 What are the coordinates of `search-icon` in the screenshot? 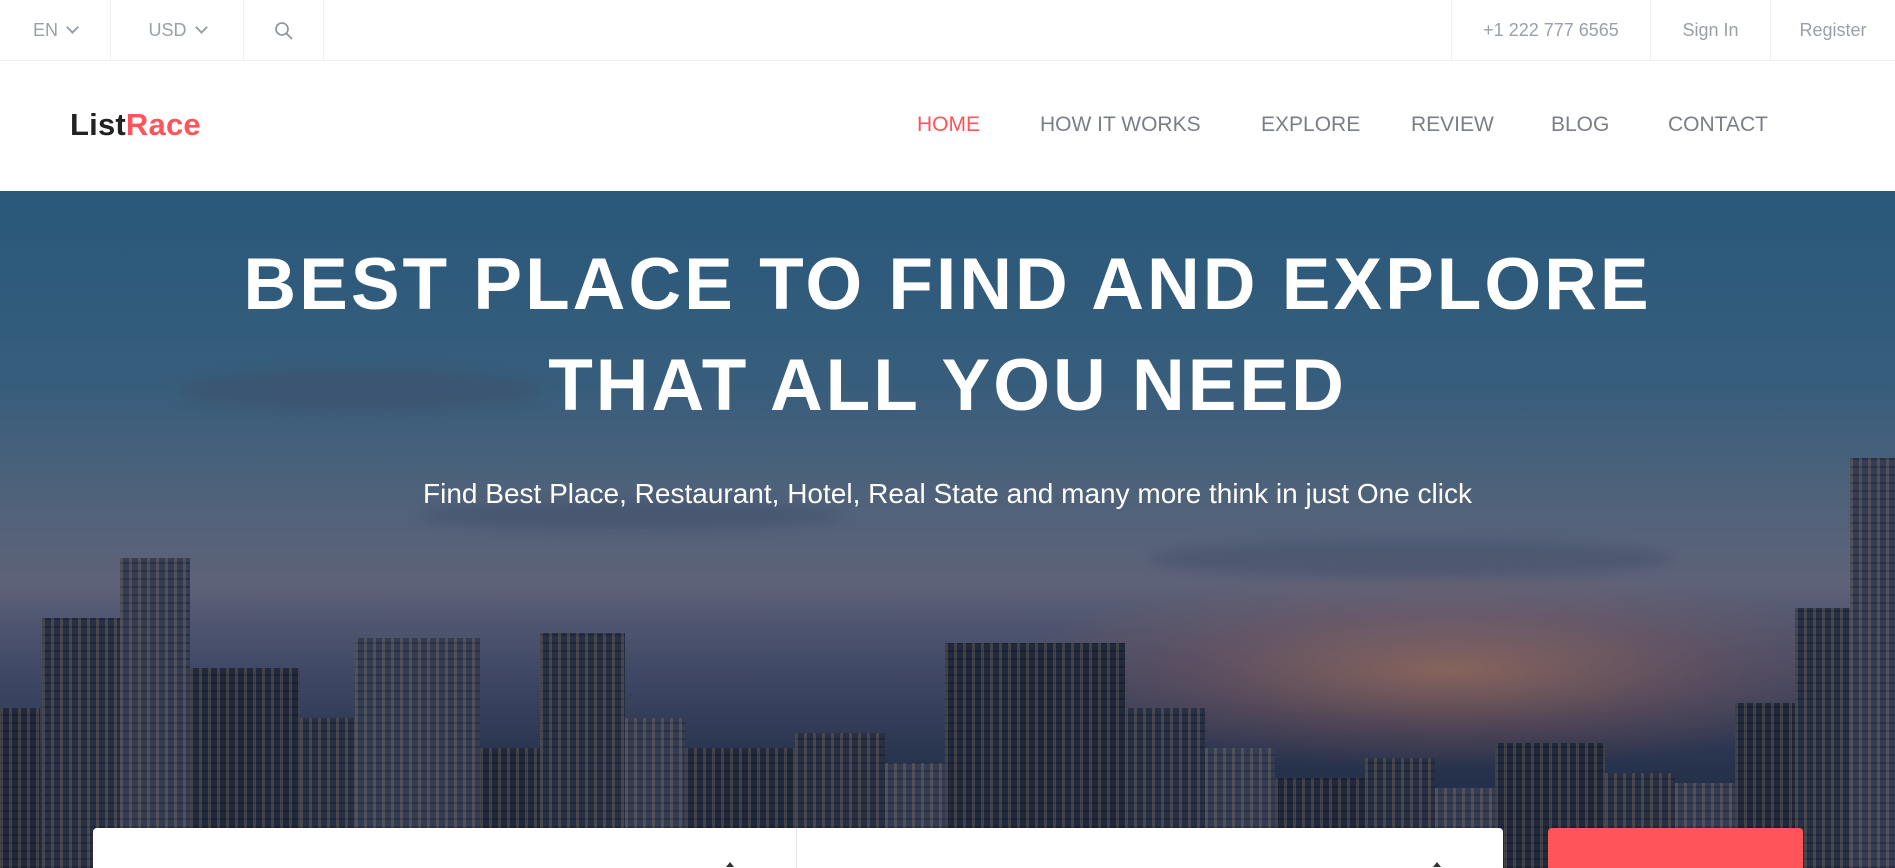 It's located at (283, 30).